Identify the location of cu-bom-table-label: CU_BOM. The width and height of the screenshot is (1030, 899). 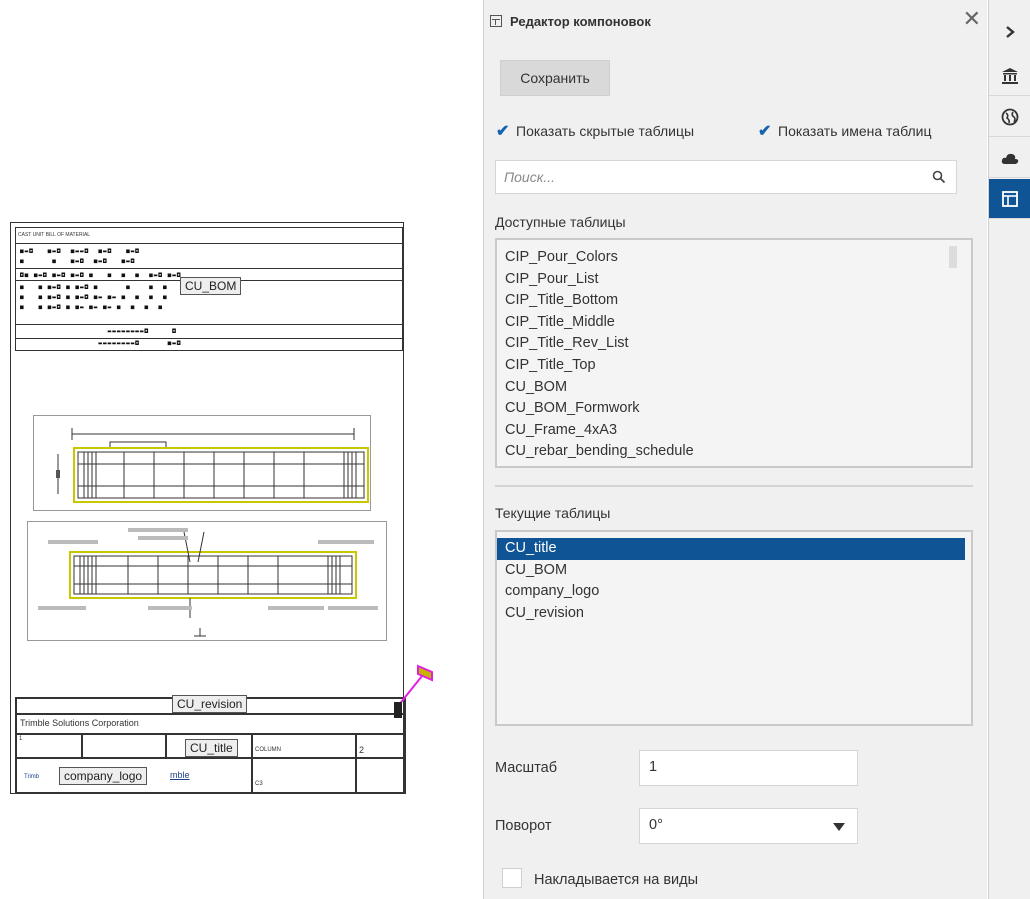
(211, 286).